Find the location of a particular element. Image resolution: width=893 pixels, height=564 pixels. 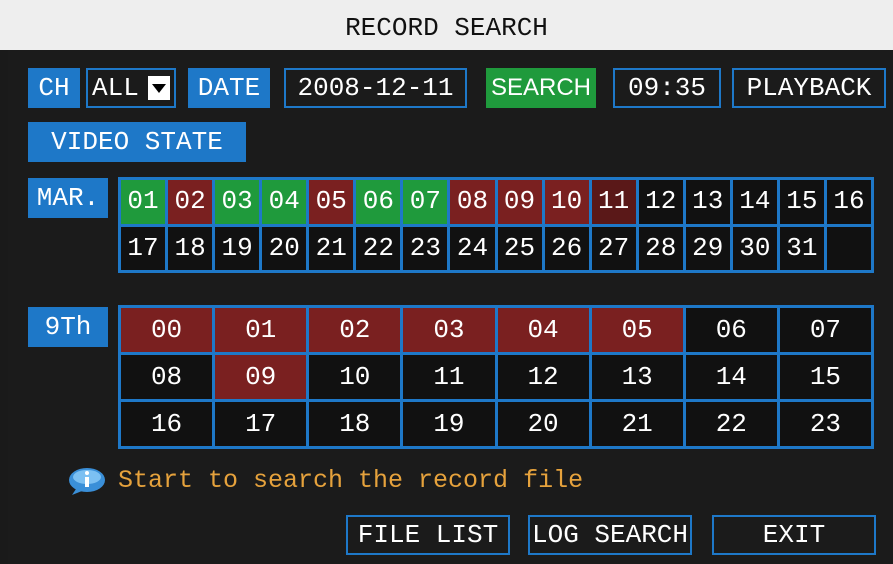

search-button: SEARCH is located at coordinates (541, 88).